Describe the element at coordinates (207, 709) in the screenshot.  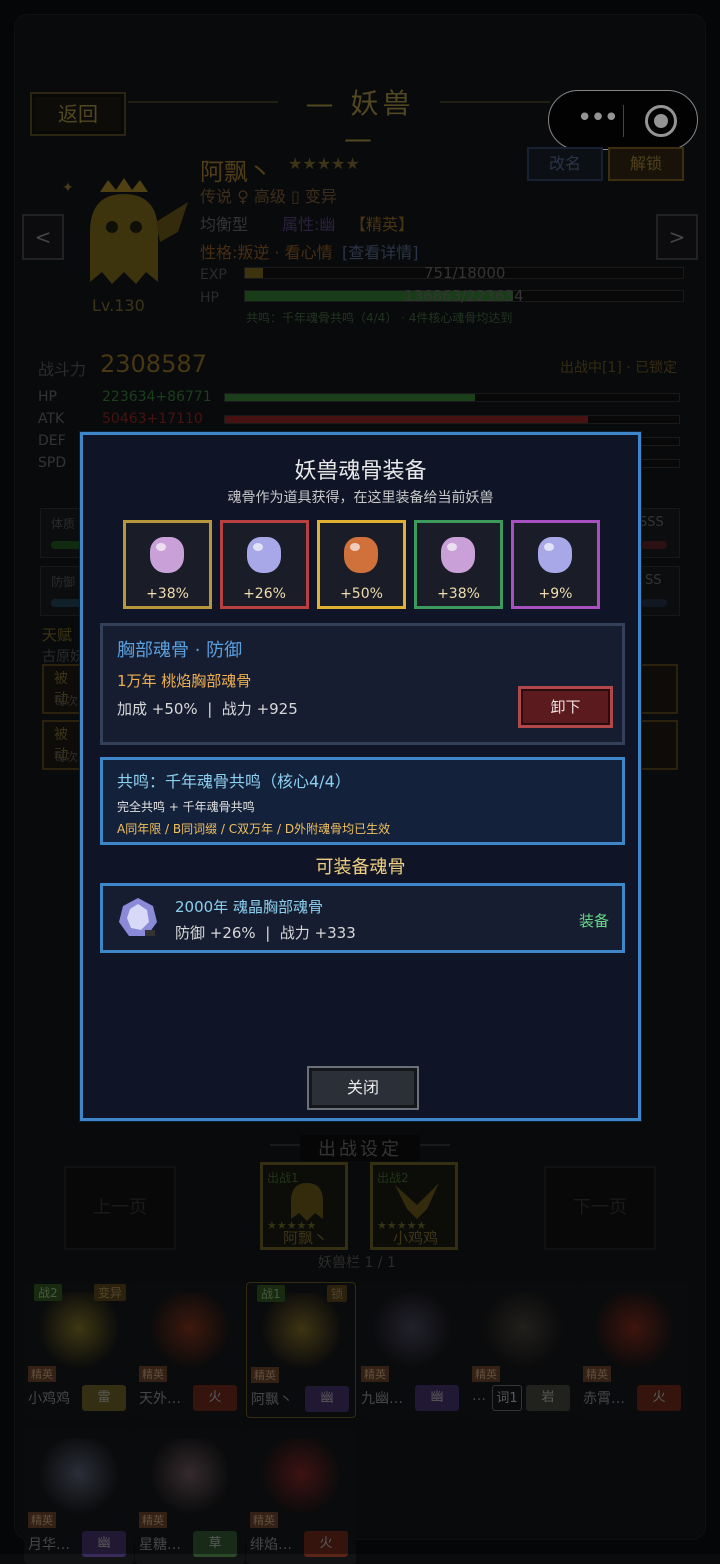
I see `selected-bone-stats: 加成 +50% | 战力 +925` at that location.